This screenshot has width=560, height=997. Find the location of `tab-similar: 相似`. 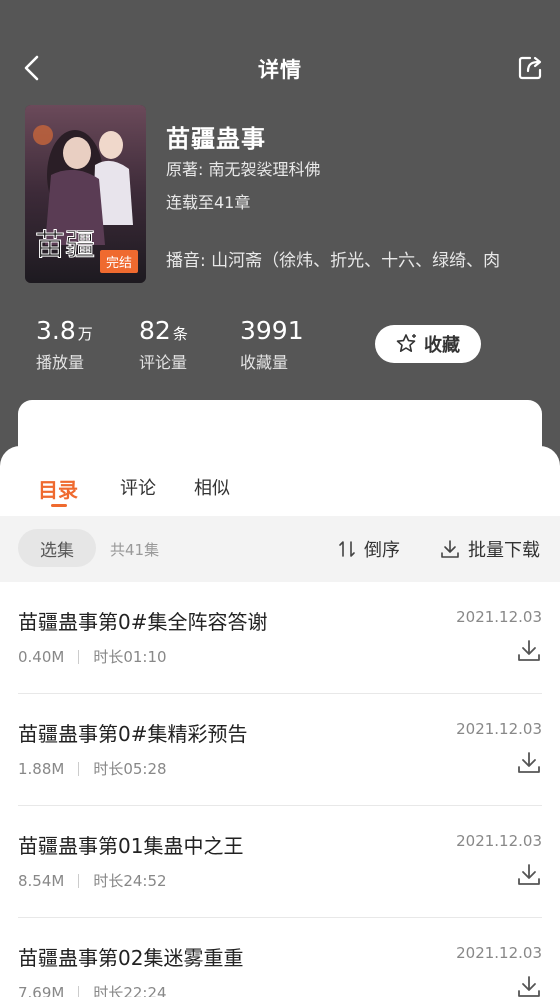

tab-similar: 相似 is located at coordinates (212, 487).